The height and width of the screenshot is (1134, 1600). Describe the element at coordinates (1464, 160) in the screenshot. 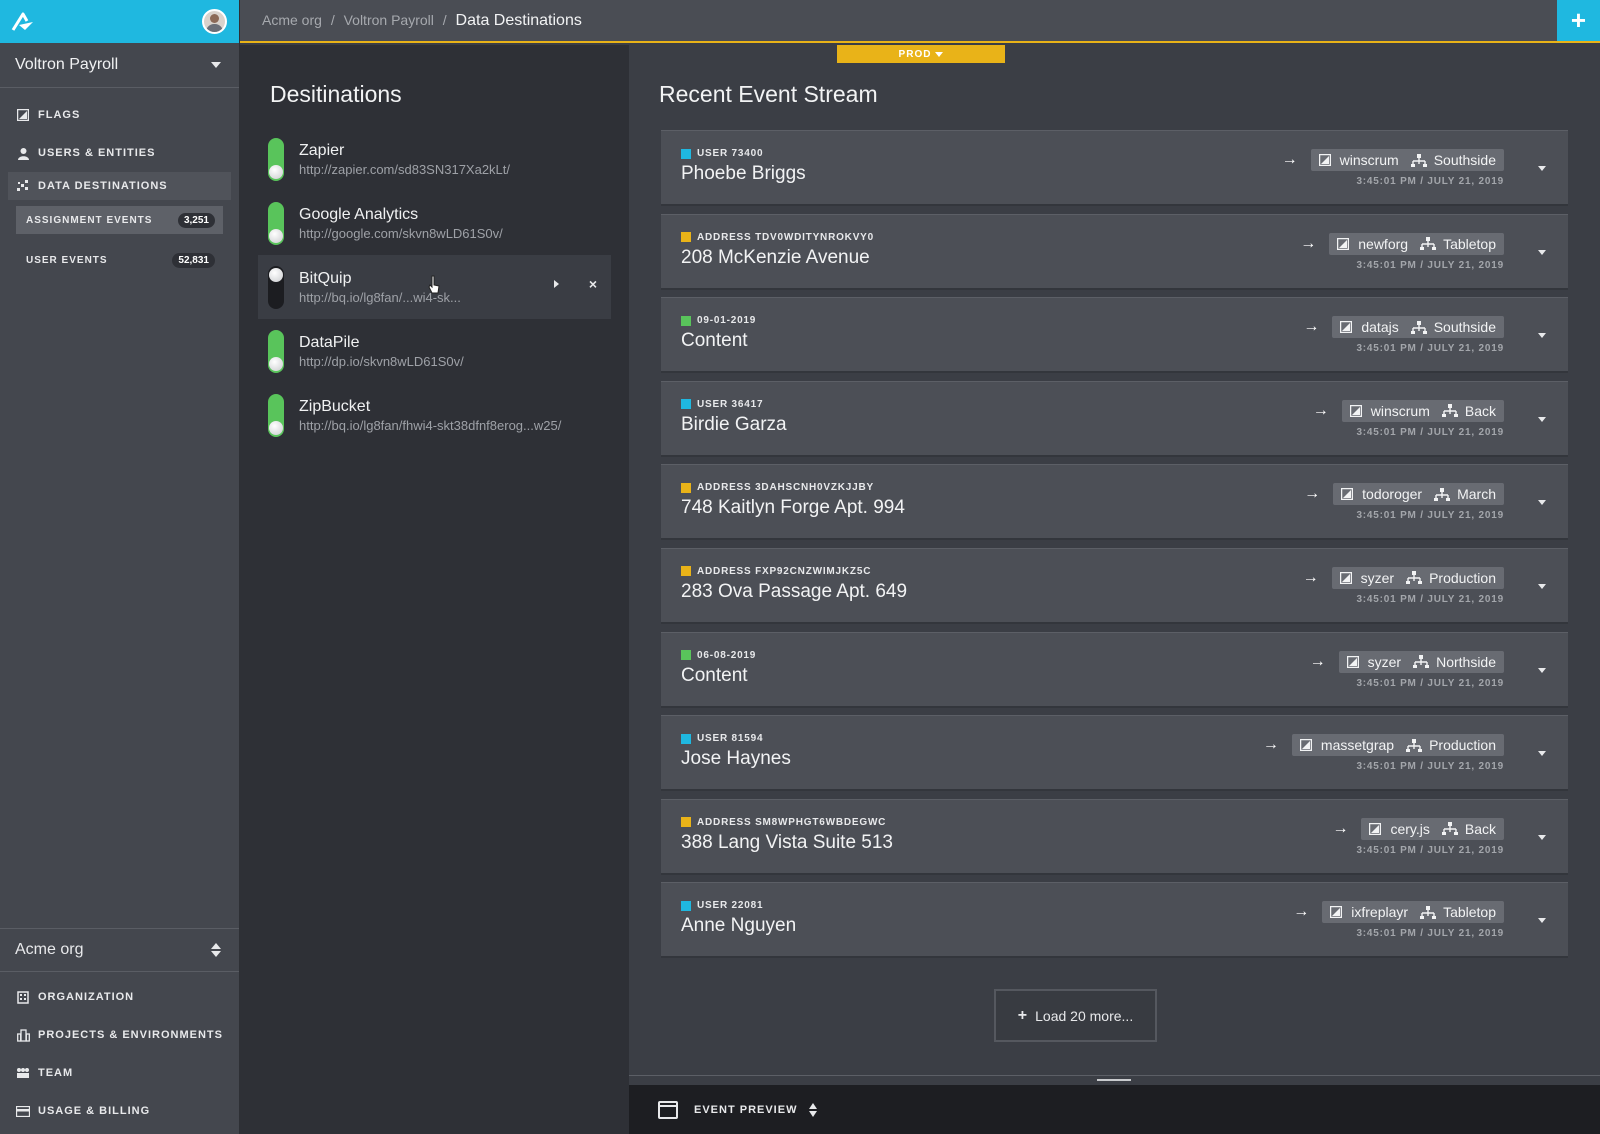

I see `environment-name: Southside` at that location.